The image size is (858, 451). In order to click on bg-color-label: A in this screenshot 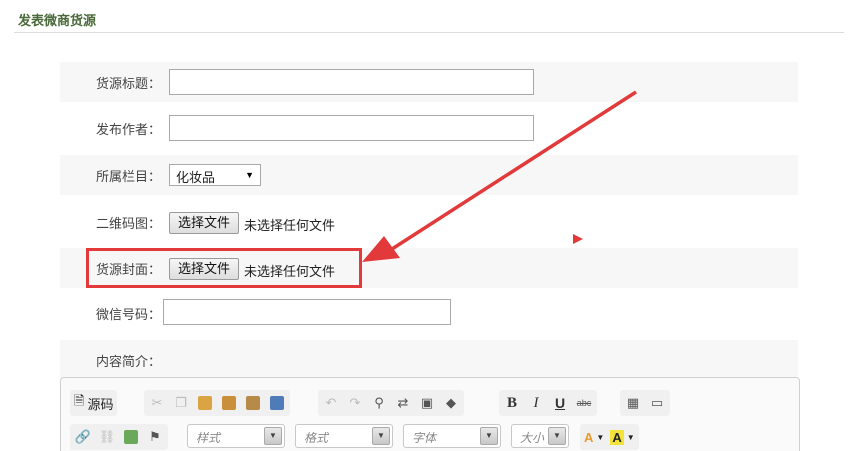, I will do `click(617, 437)`.